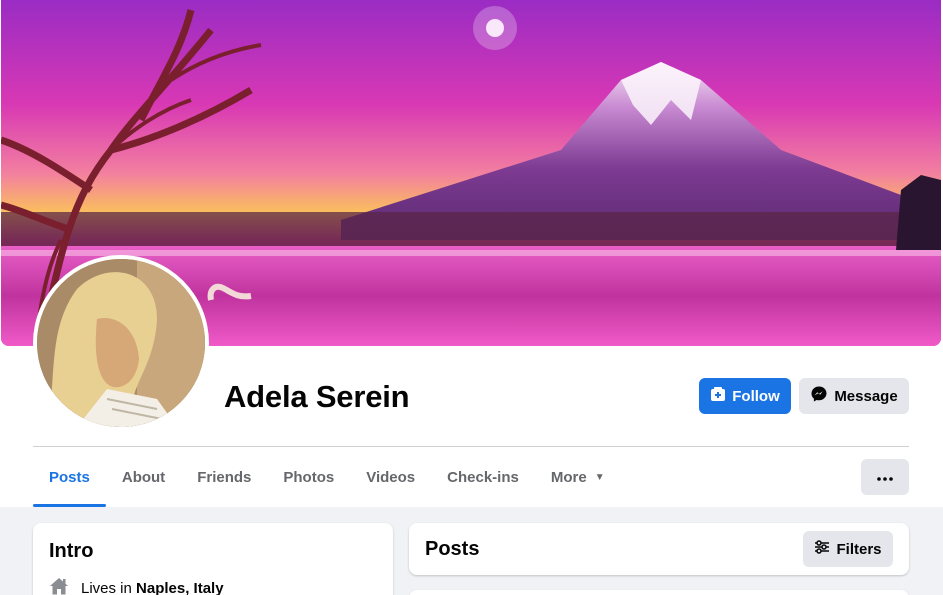 This screenshot has height=595, width=943. I want to click on follow-label: Follow, so click(756, 396).